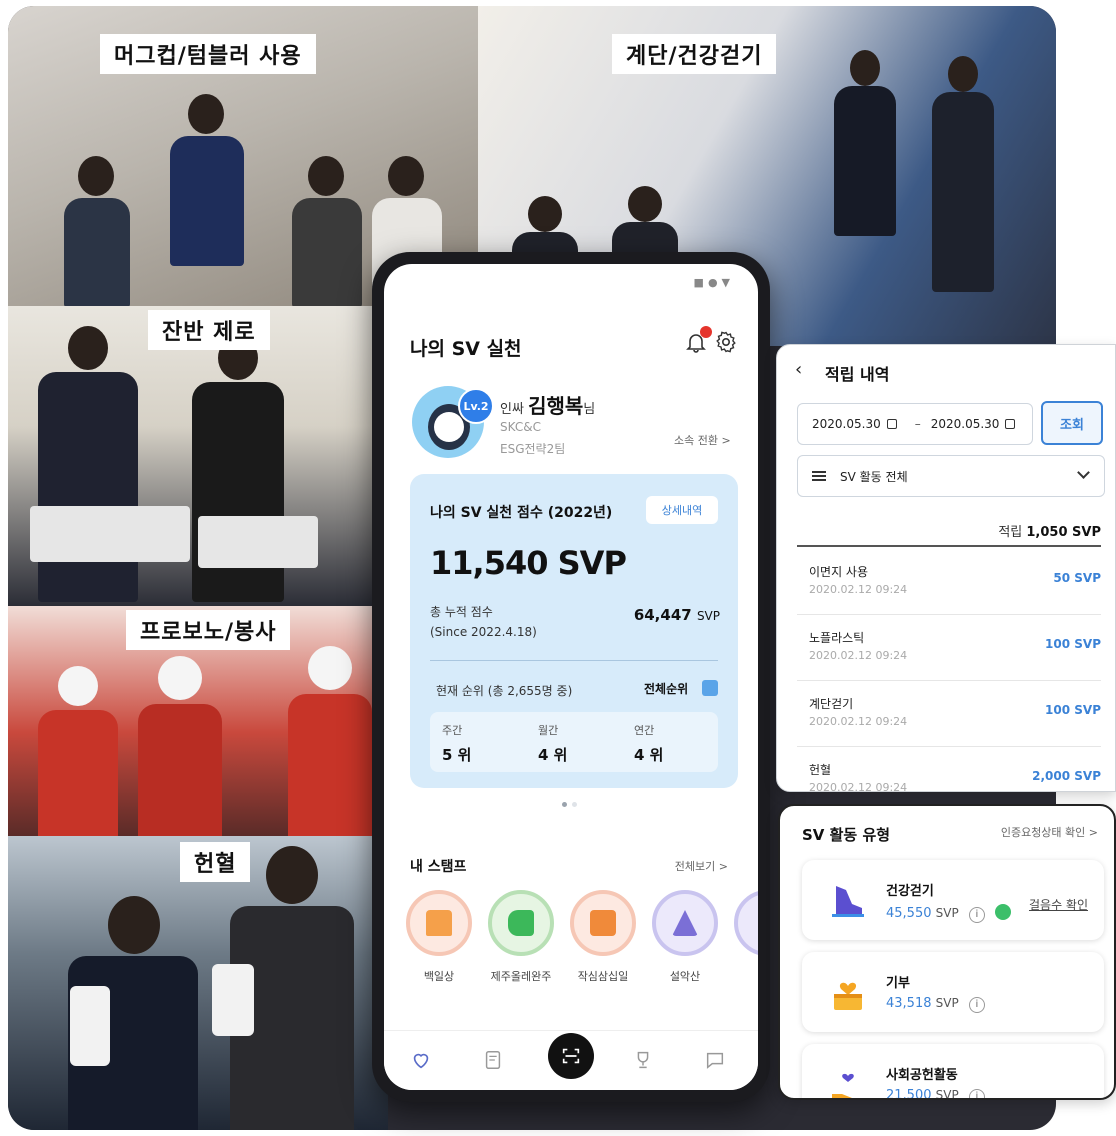  What do you see at coordinates (846, 835) in the screenshot?
I see `types-title: SV 활동 유형` at bounding box center [846, 835].